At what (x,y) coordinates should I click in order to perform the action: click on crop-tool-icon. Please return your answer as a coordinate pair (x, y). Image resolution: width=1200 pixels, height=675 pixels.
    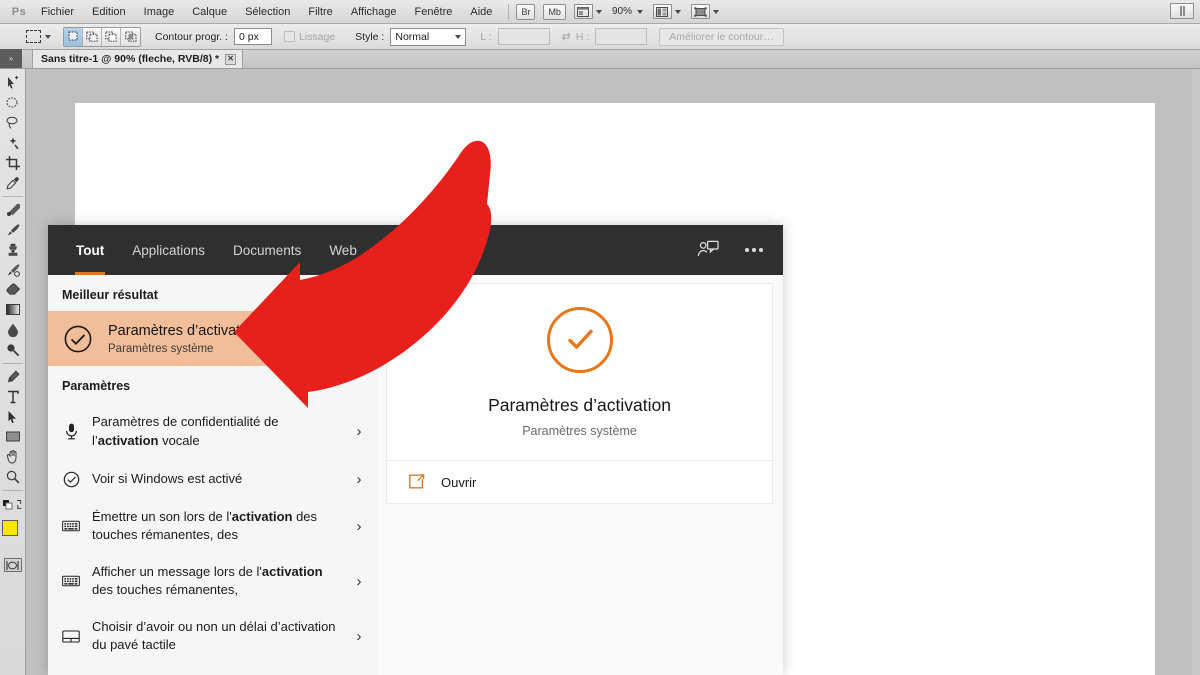
    Looking at the image, I should click on (13, 163).